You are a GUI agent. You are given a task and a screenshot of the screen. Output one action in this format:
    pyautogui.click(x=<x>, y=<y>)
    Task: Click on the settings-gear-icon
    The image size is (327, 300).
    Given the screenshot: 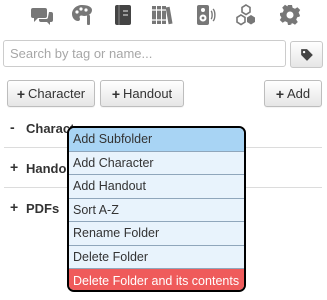 What is the action you would take?
    pyautogui.click(x=290, y=15)
    